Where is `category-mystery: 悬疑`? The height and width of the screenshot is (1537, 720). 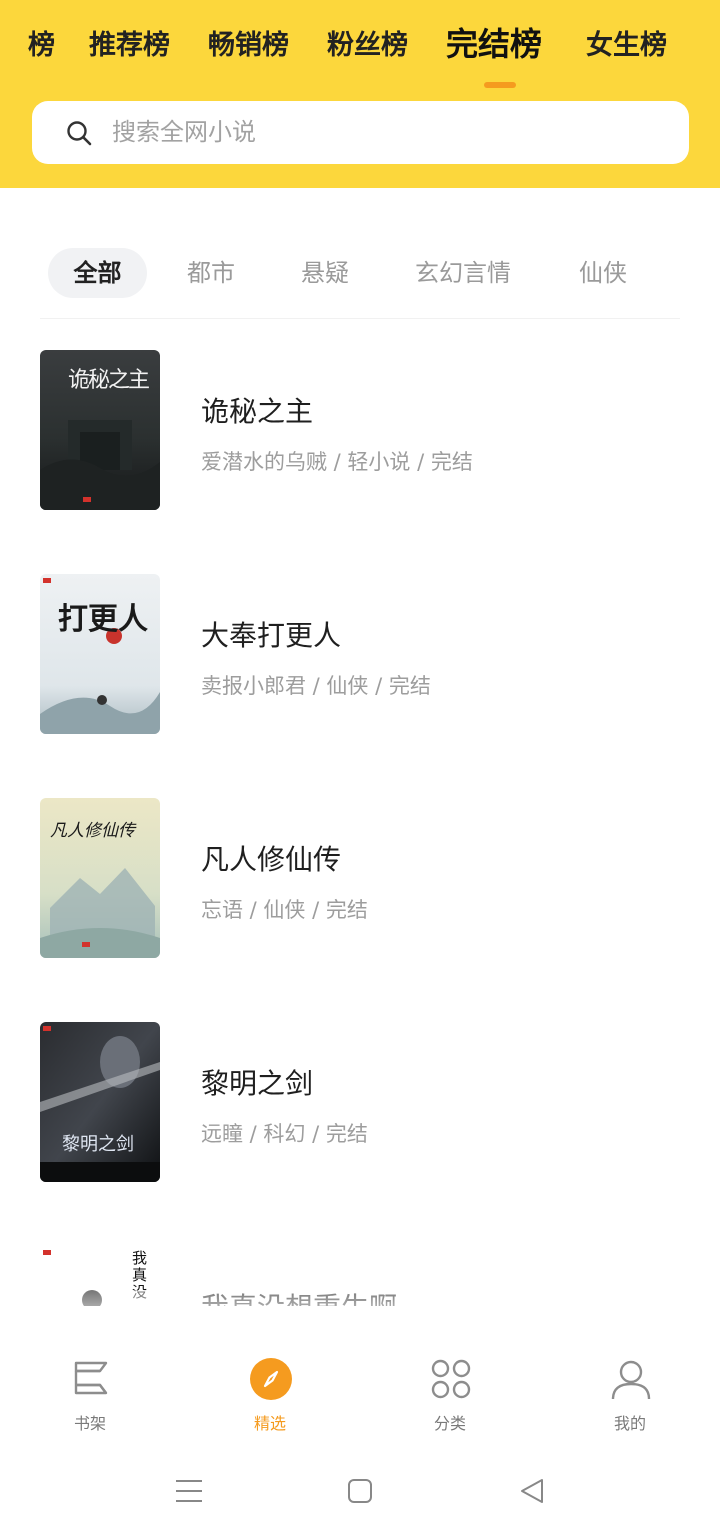
category-mystery: 悬疑 is located at coordinates (325, 273).